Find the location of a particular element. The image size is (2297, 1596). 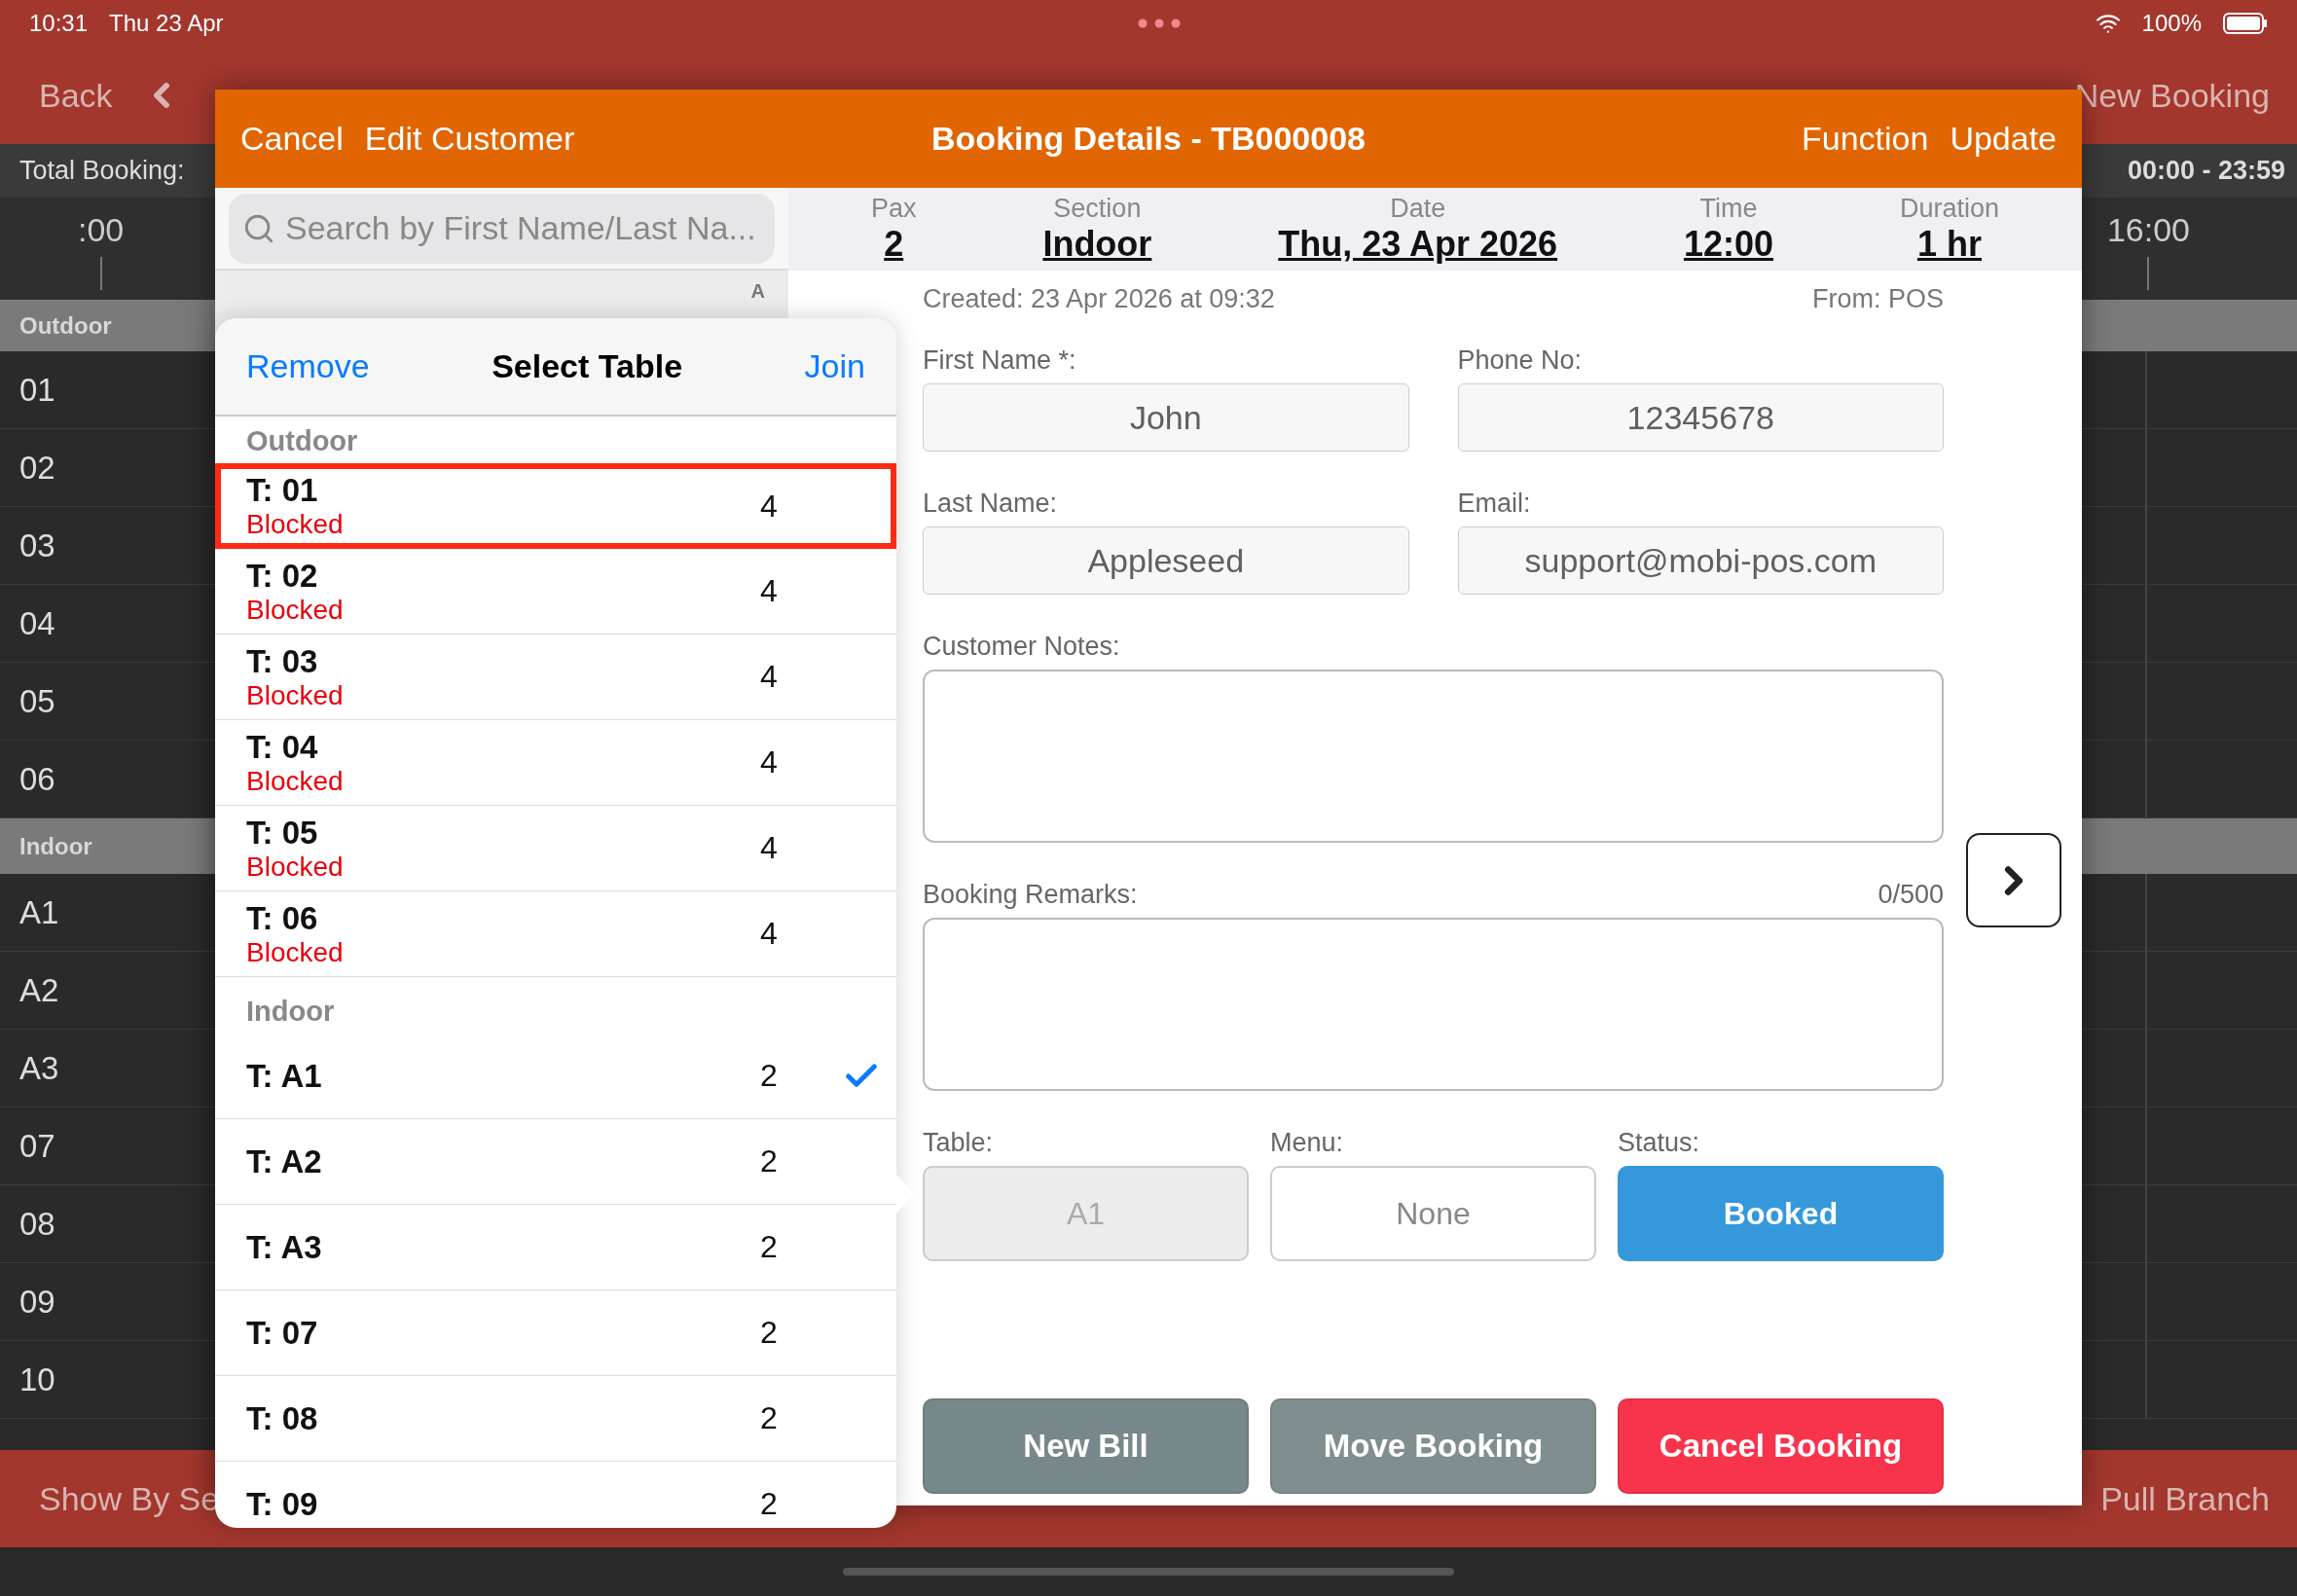

table-row: T: A1 2 is located at coordinates (555, 1076).